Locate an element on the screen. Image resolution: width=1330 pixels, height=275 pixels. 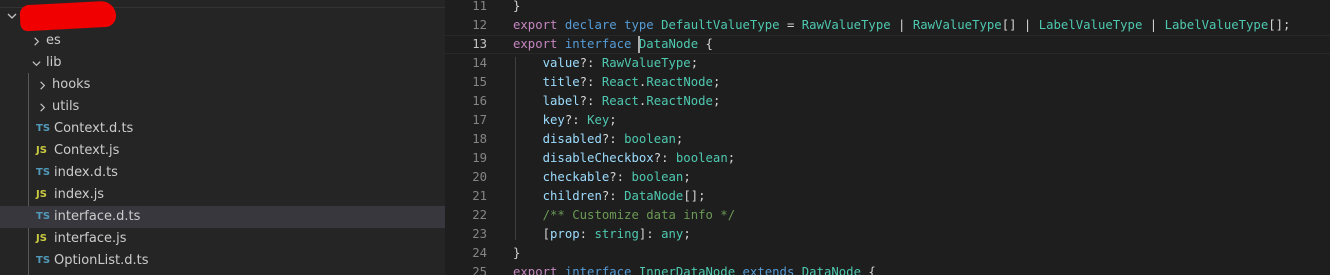
tree-file-item: JS interface.js is located at coordinates (222, 239).